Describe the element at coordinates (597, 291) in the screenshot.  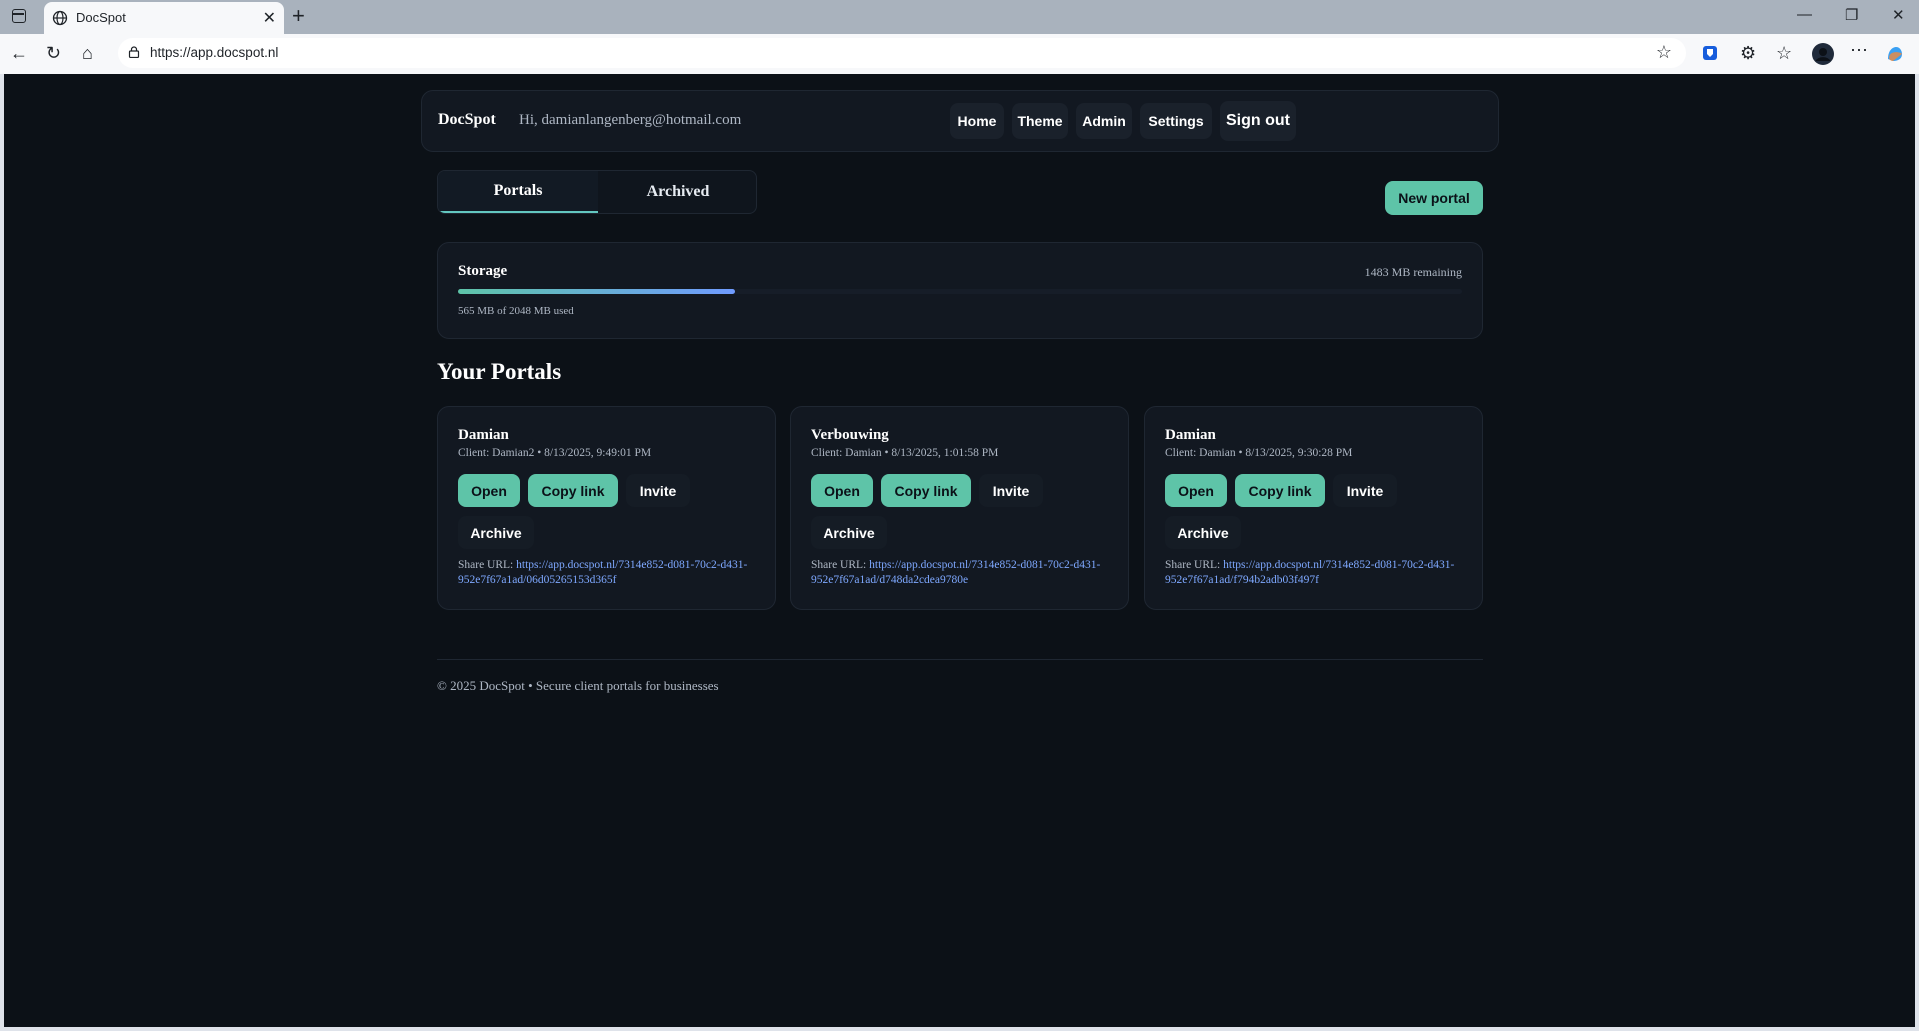
I see `storage-progress-fill` at that location.